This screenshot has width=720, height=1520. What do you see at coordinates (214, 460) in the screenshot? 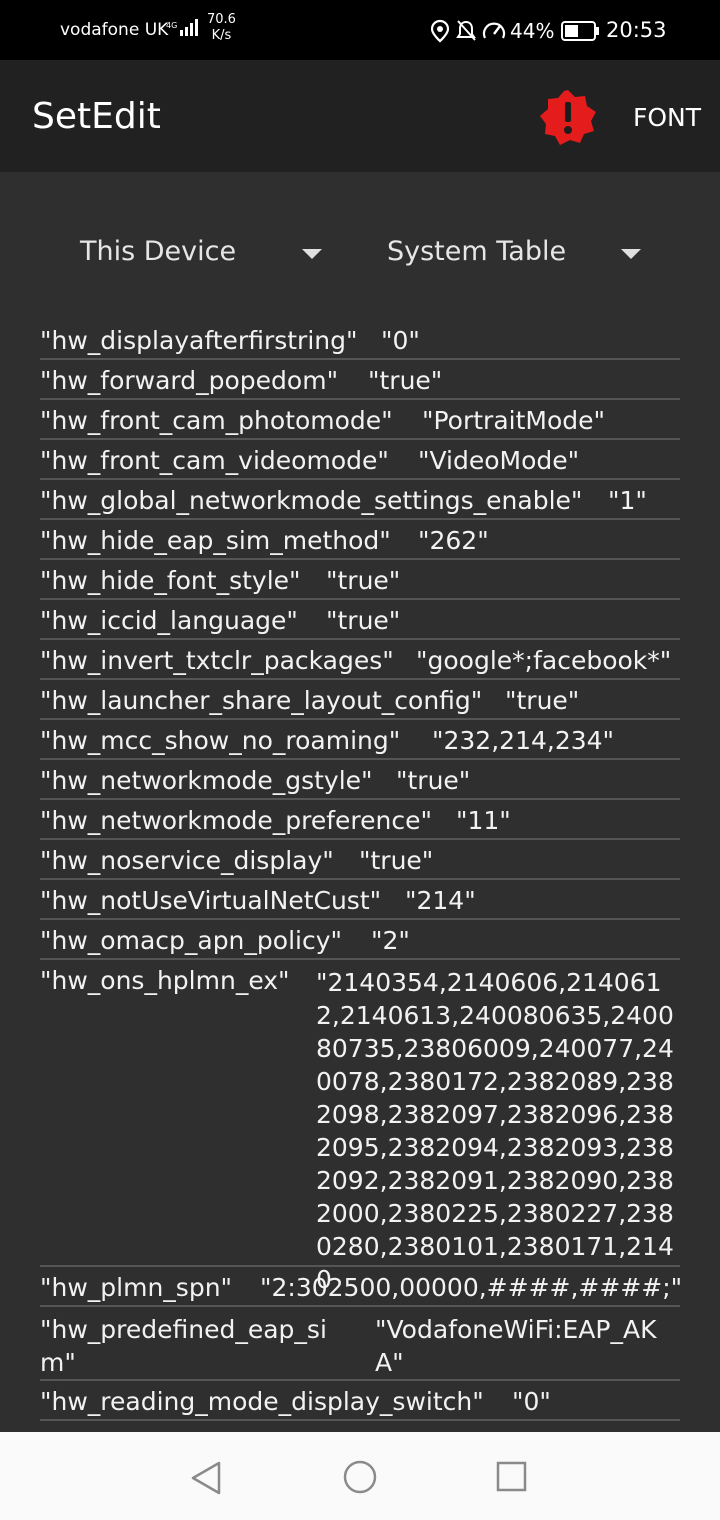
I see `setting-key: "hw_front_cam_videomode"` at bounding box center [214, 460].